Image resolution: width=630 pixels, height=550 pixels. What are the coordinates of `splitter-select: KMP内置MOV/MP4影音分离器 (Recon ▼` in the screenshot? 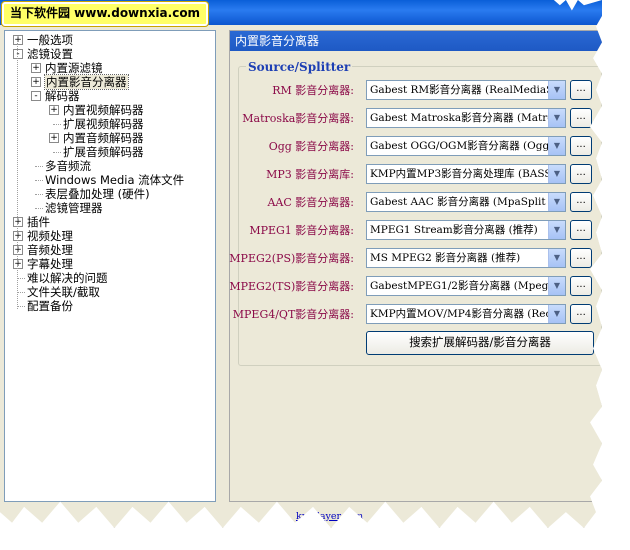 It's located at (466, 314).